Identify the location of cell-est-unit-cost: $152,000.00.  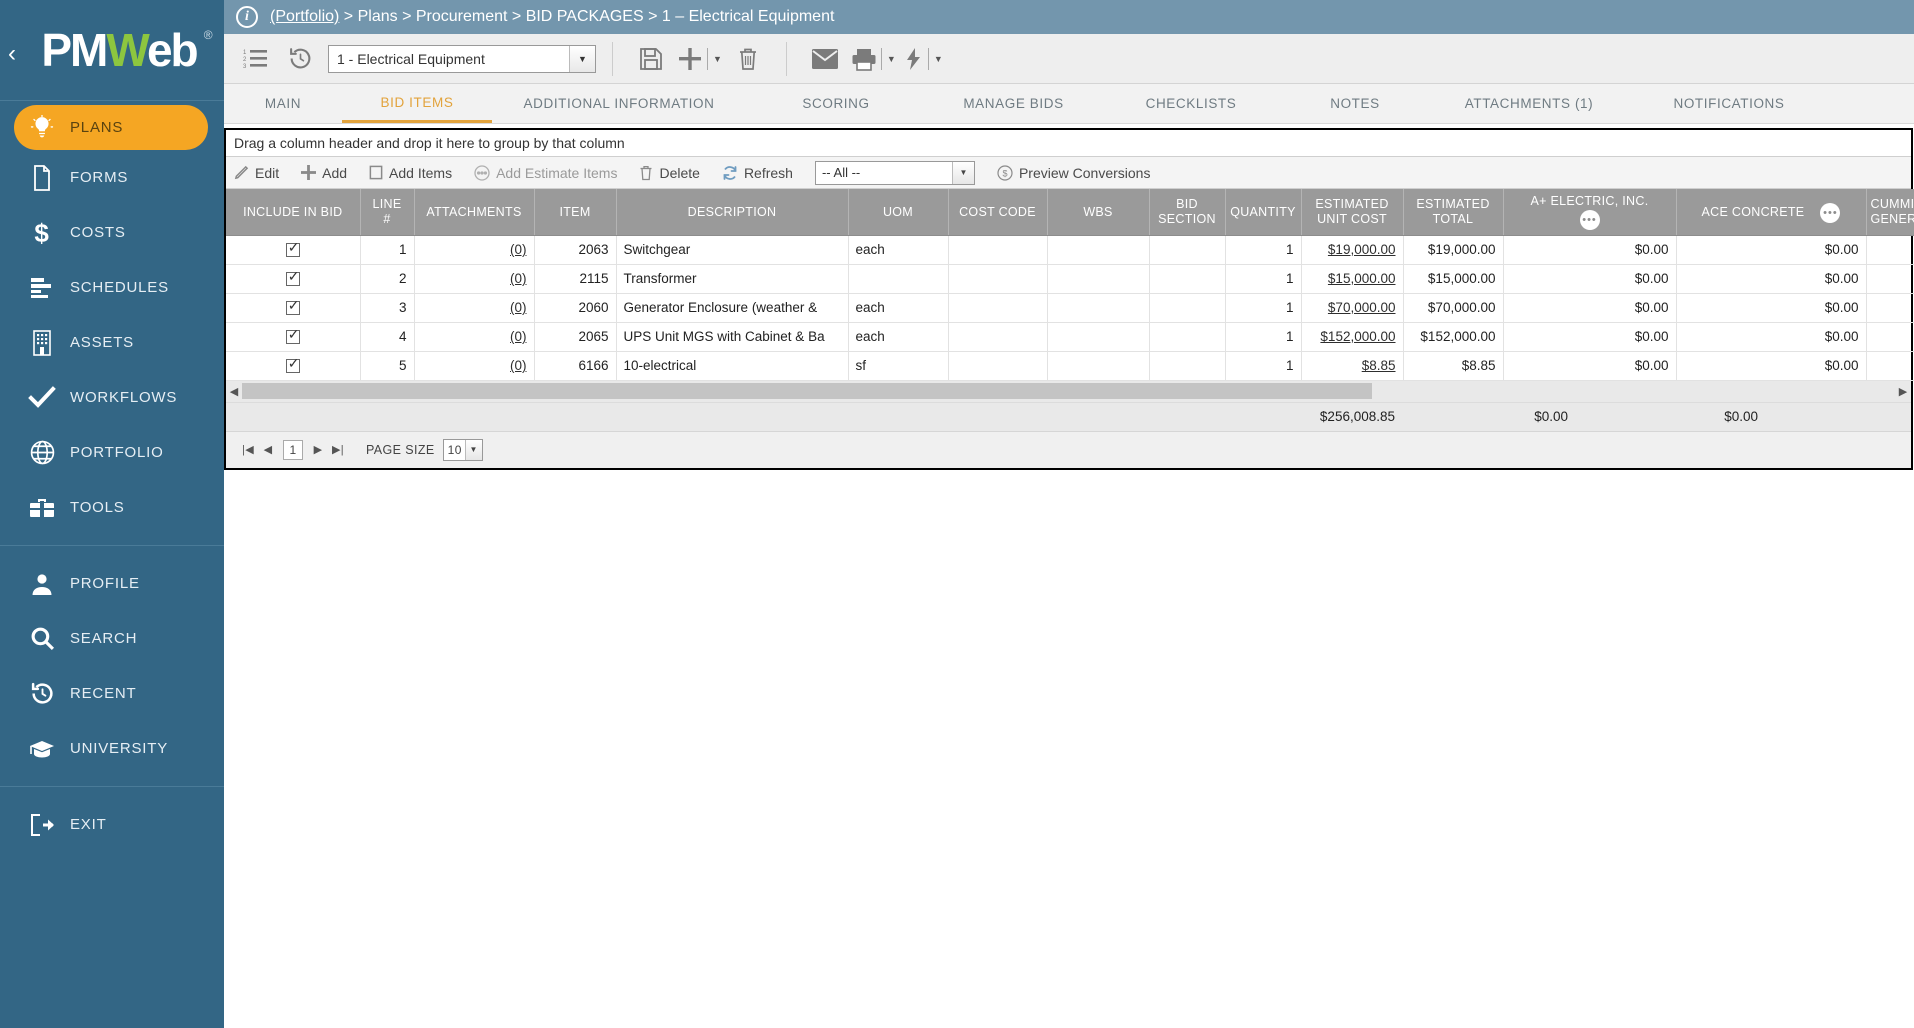
(1352, 337).